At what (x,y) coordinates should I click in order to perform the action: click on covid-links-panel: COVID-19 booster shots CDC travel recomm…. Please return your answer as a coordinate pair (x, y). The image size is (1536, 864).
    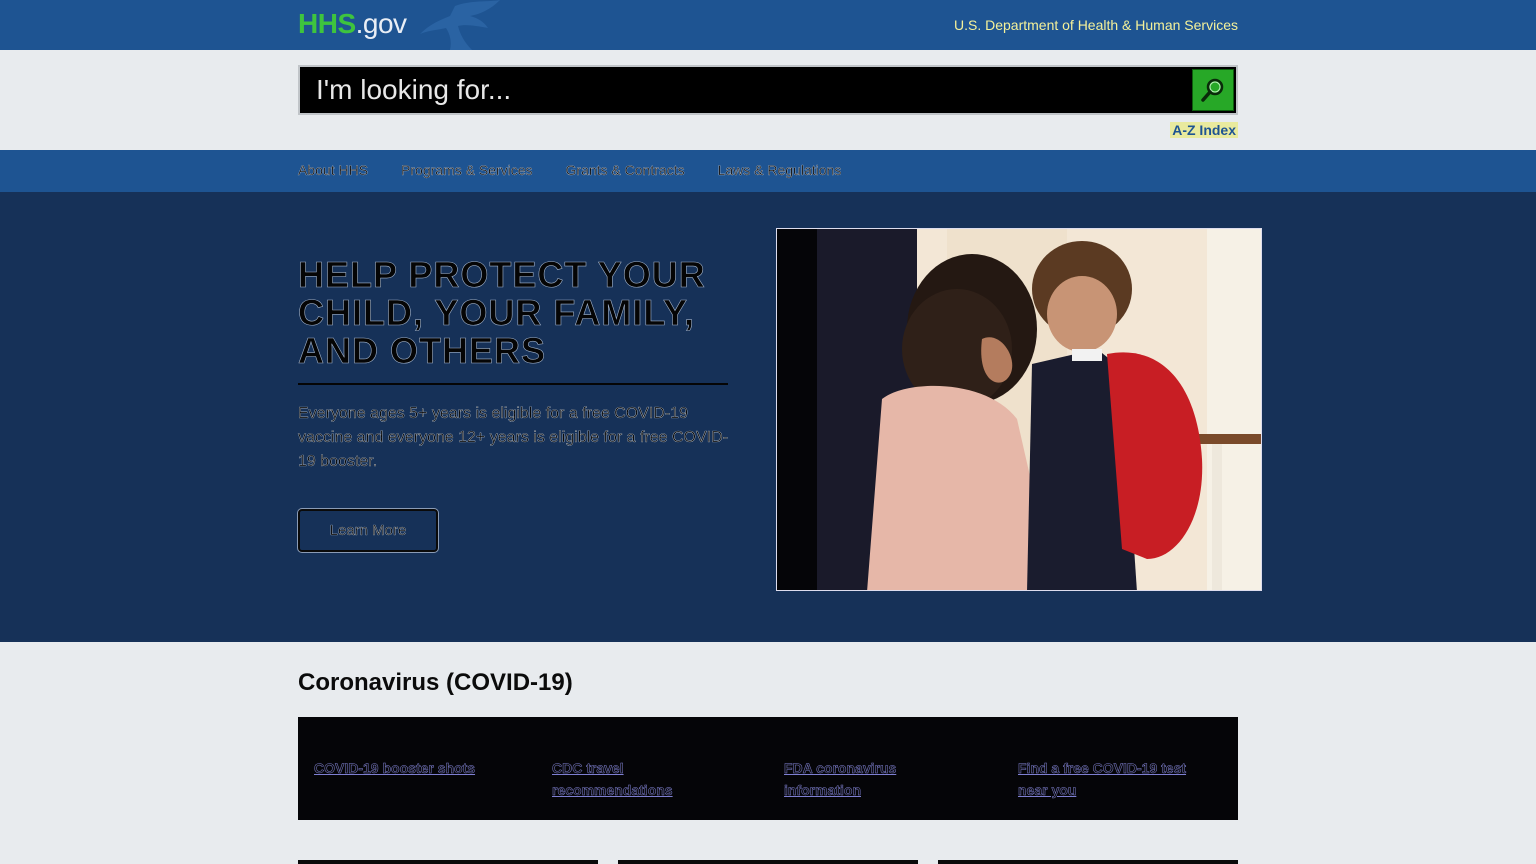
    Looking at the image, I should click on (768, 768).